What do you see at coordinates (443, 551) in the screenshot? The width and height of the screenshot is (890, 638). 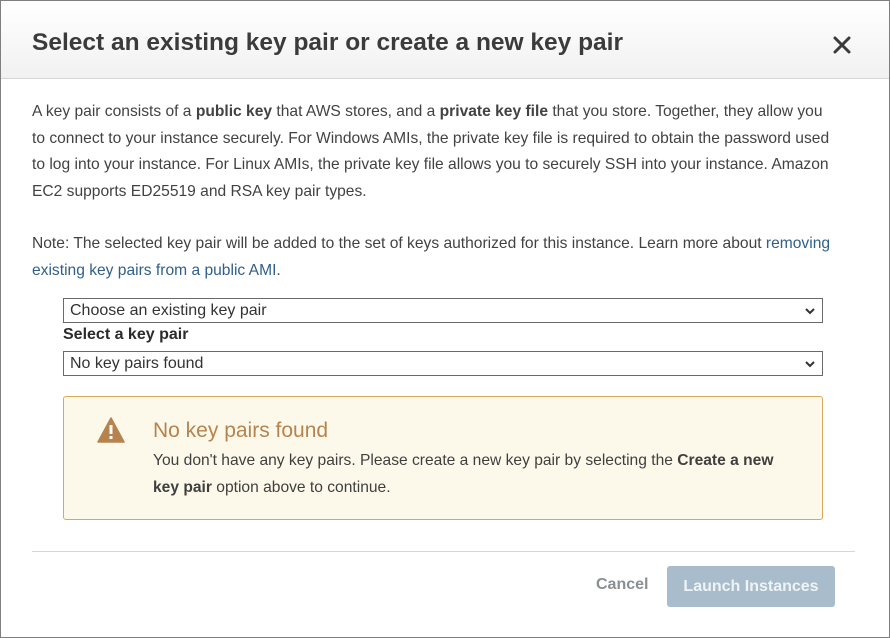 I see `footer-divider` at bounding box center [443, 551].